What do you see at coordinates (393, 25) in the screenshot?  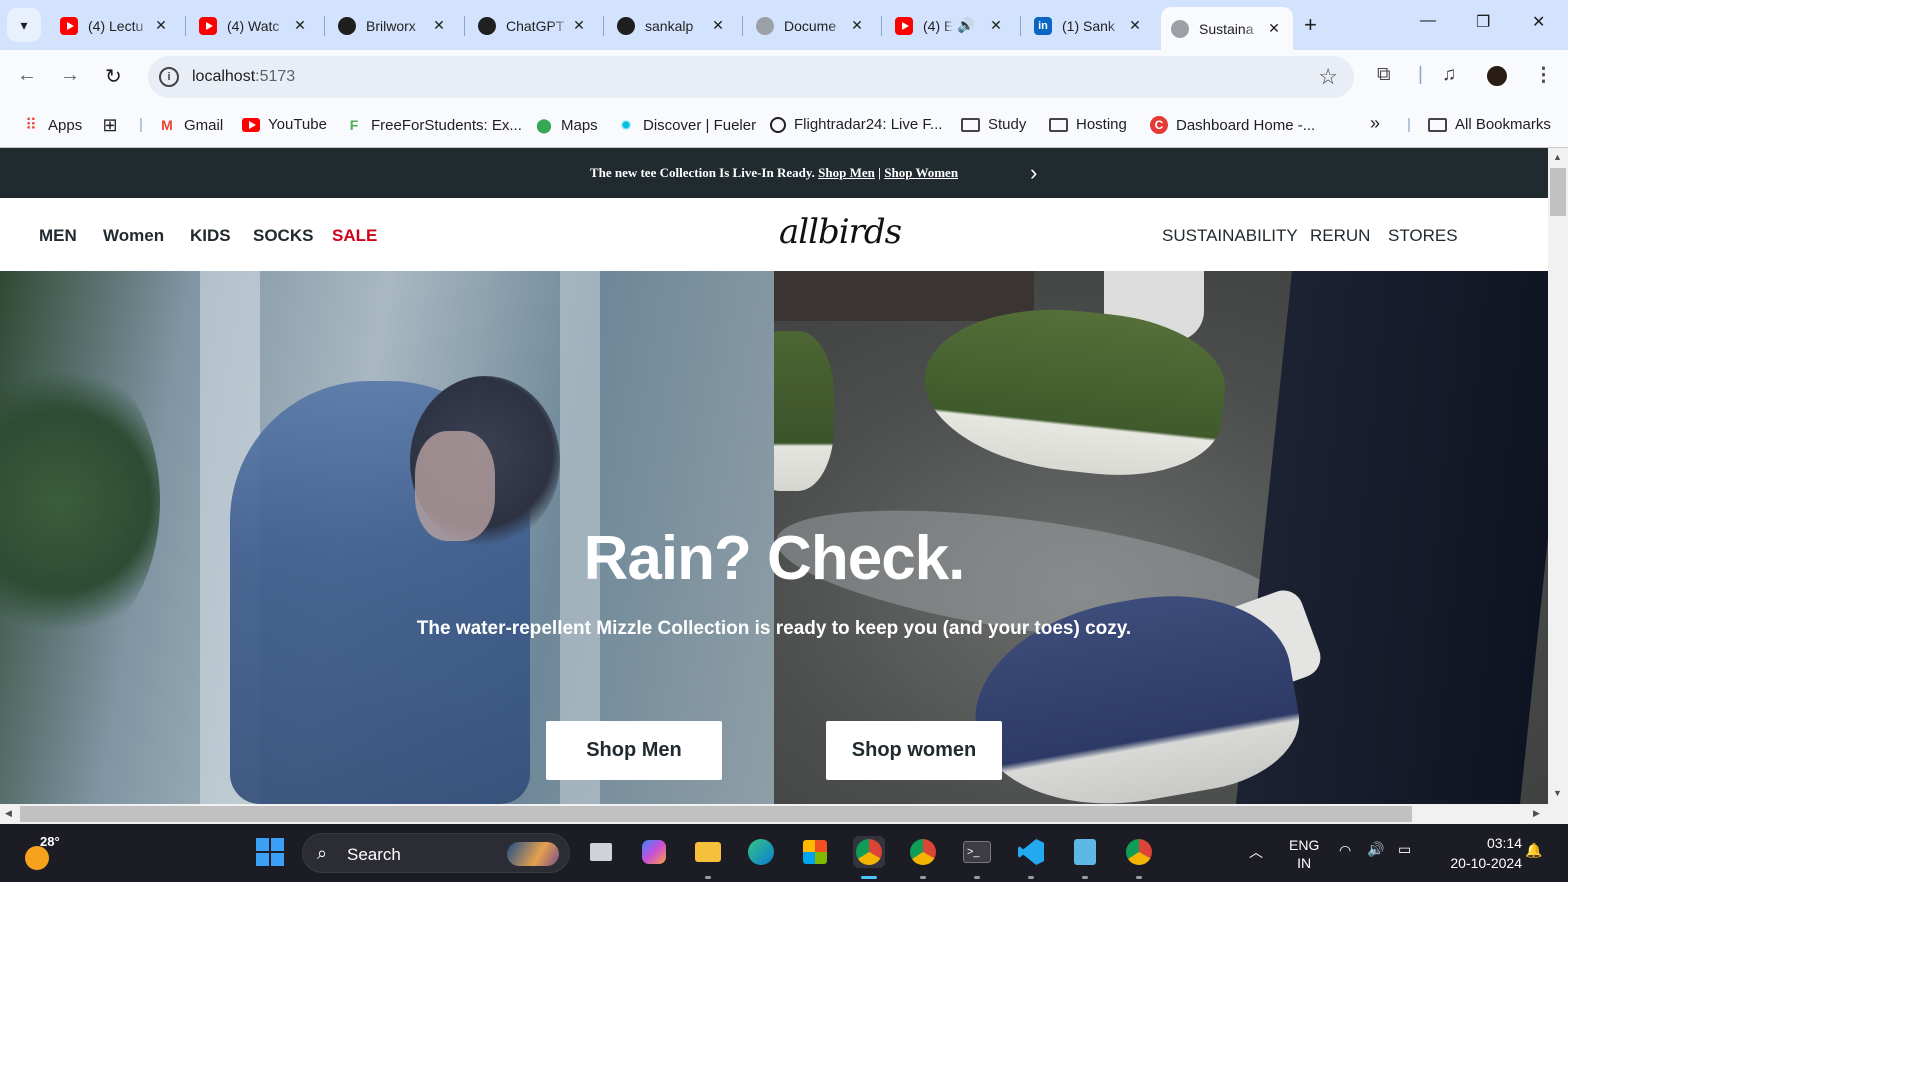 I see `tab-3: Brilworx ✕` at bounding box center [393, 25].